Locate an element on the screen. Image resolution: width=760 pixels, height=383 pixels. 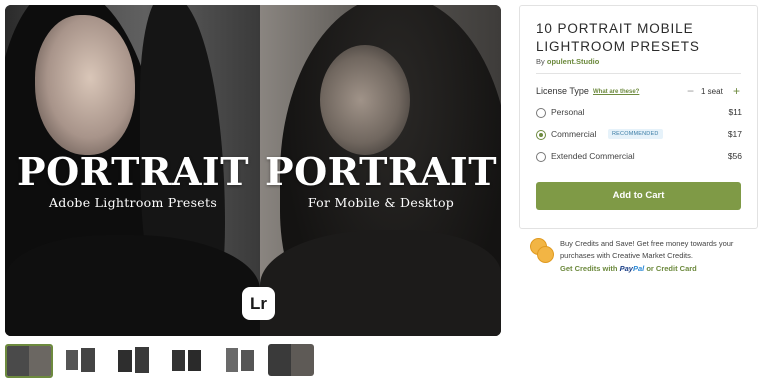
coins-icon is located at coordinates (541, 251).